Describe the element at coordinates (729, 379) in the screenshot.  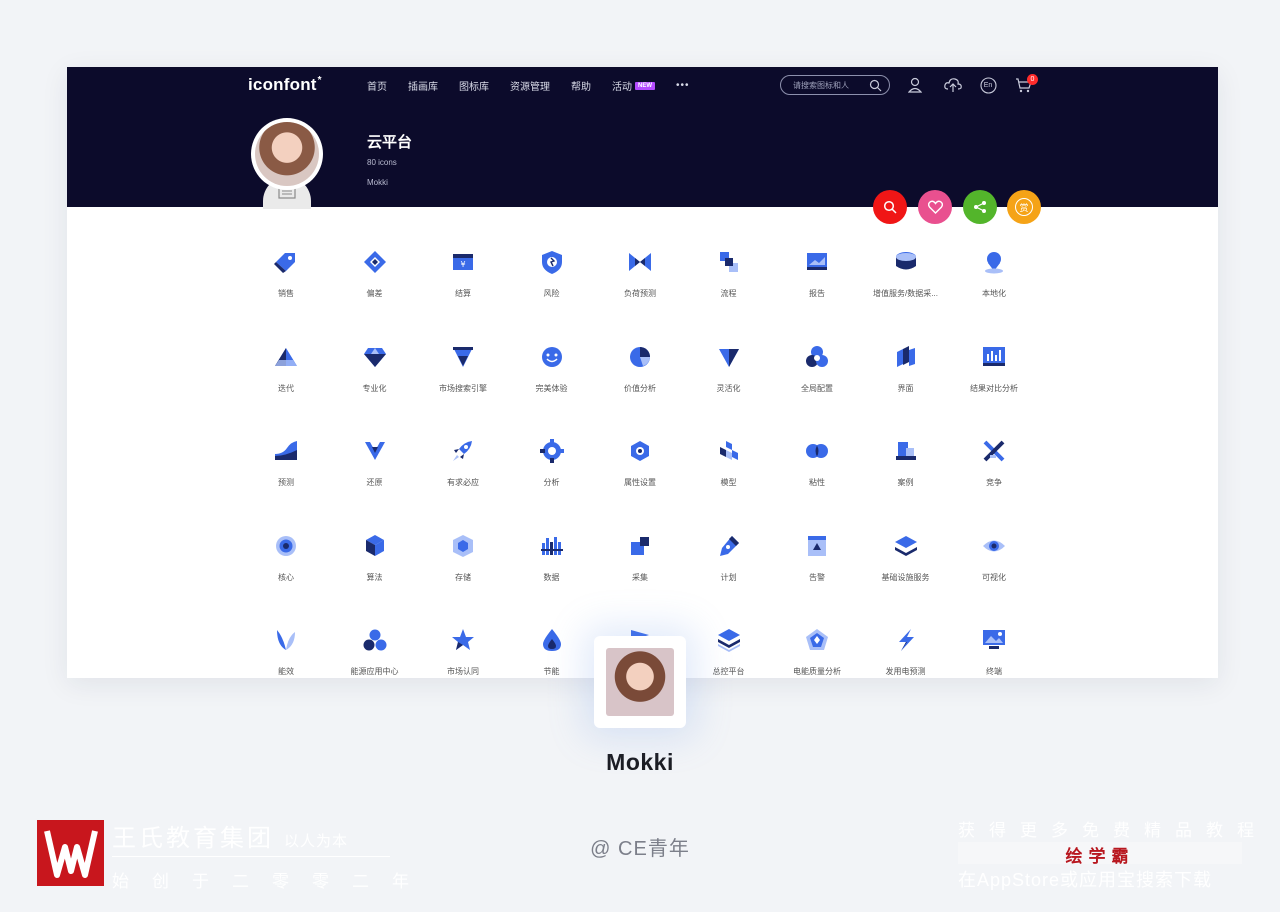
I see `icon-item: 灵活化` at that location.